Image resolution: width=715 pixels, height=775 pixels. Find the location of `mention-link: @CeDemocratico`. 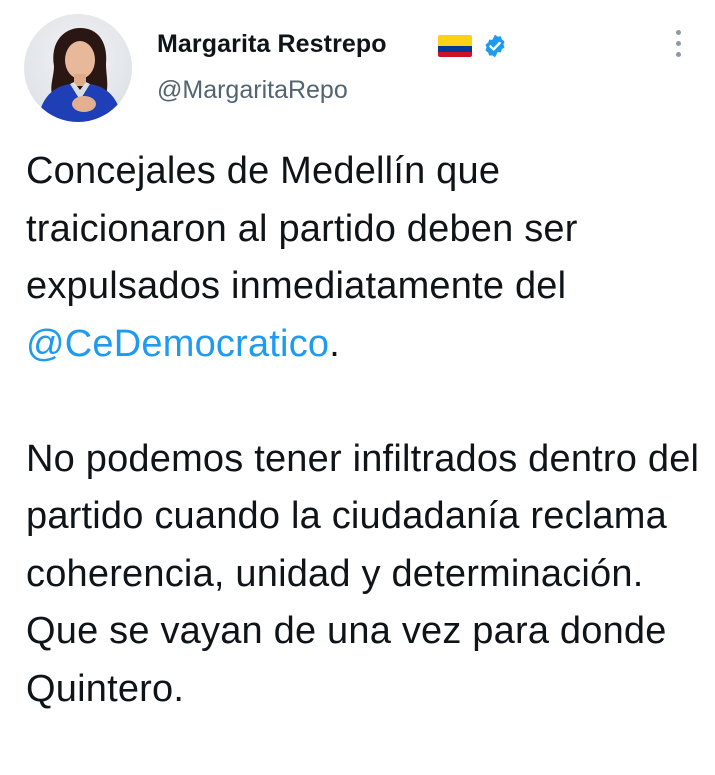

mention-link: @CeDemocratico is located at coordinates (177, 344).